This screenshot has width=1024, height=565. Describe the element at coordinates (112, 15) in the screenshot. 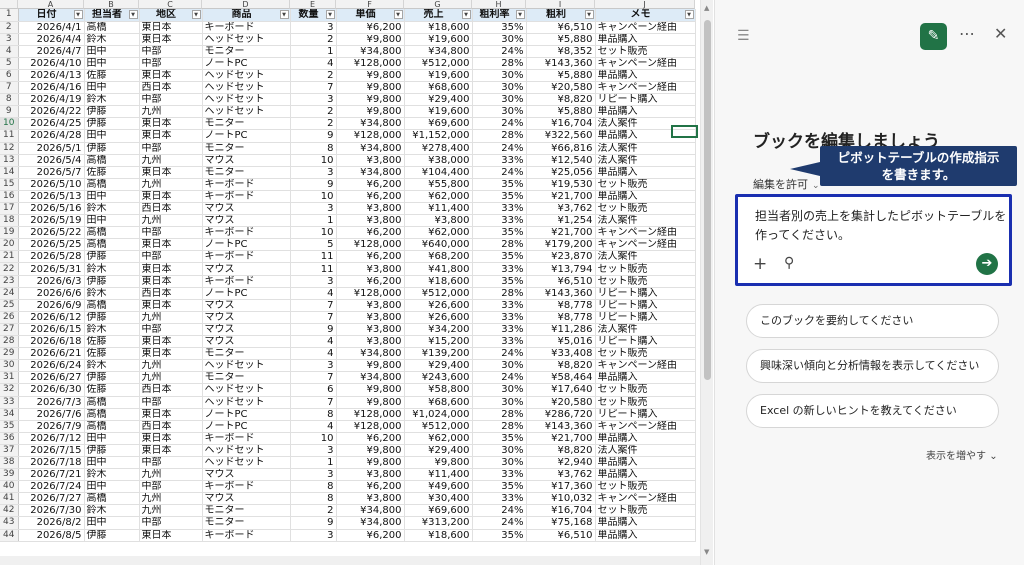

I see `header-cell: 担当者 ▼` at that location.